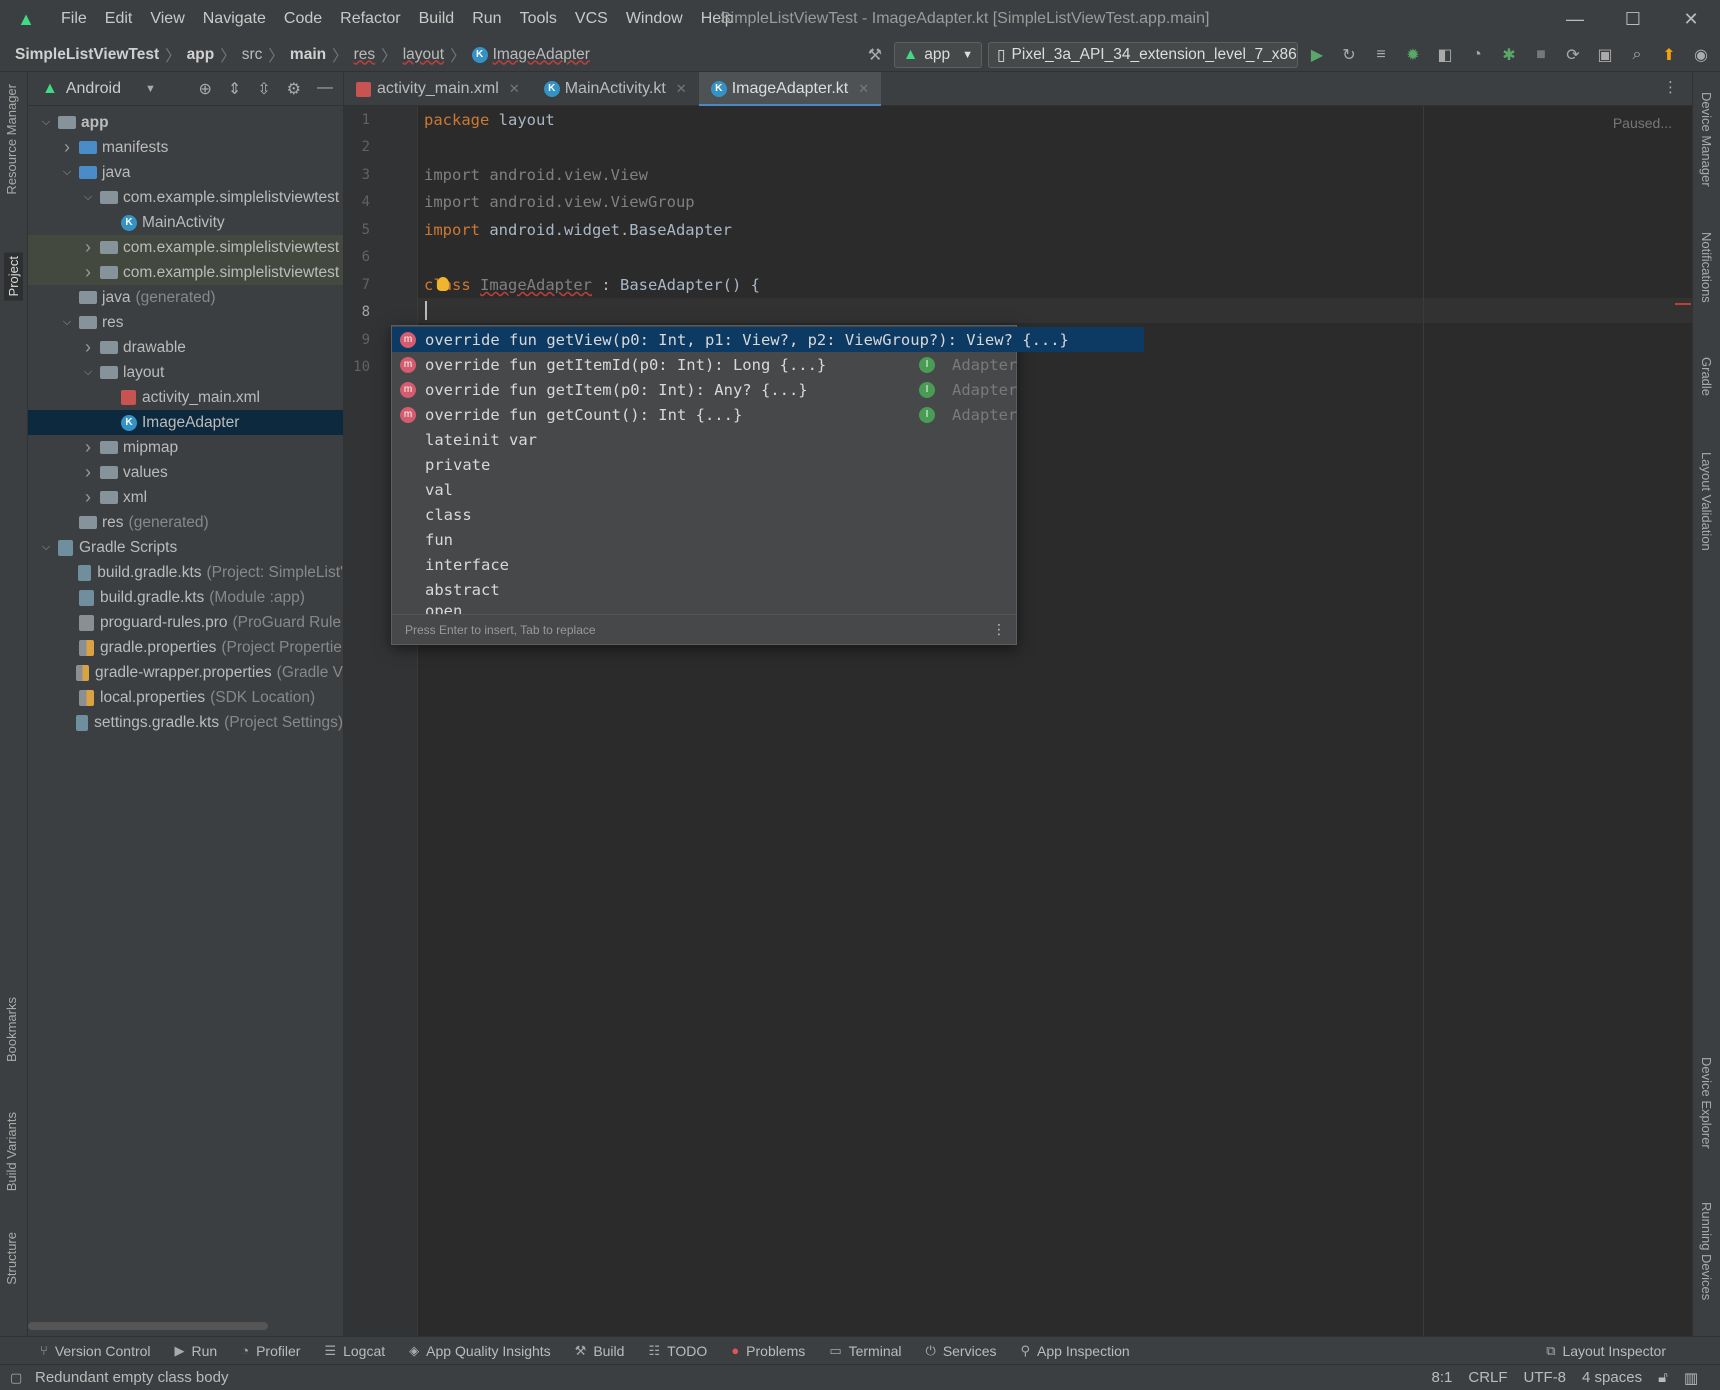 This screenshot has width=1720, height=1390. Describe the element at coordinates (185, 172) in the screenshot. I see `tree-item: ⌵ java` at that location.